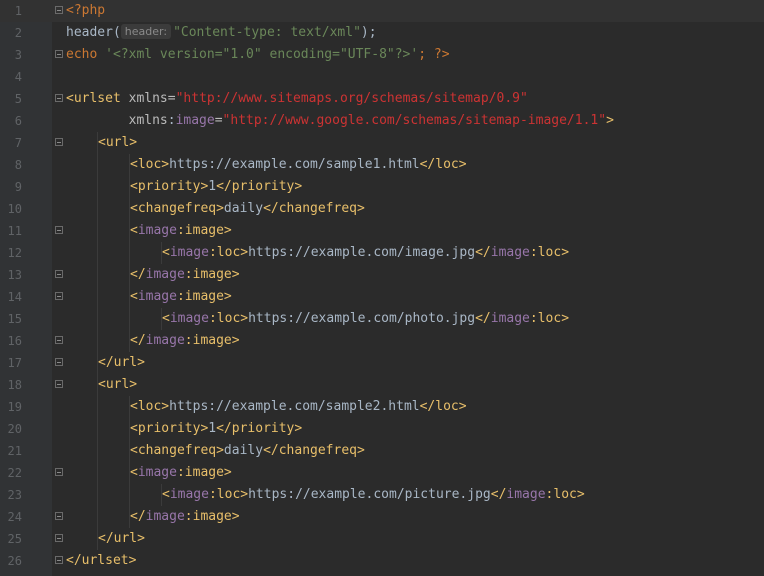  What do you see at coordinates (294, 406) in the screenshot?
I see `code-token: https://example.com/sample2.html` at bounding box center [294, 406].